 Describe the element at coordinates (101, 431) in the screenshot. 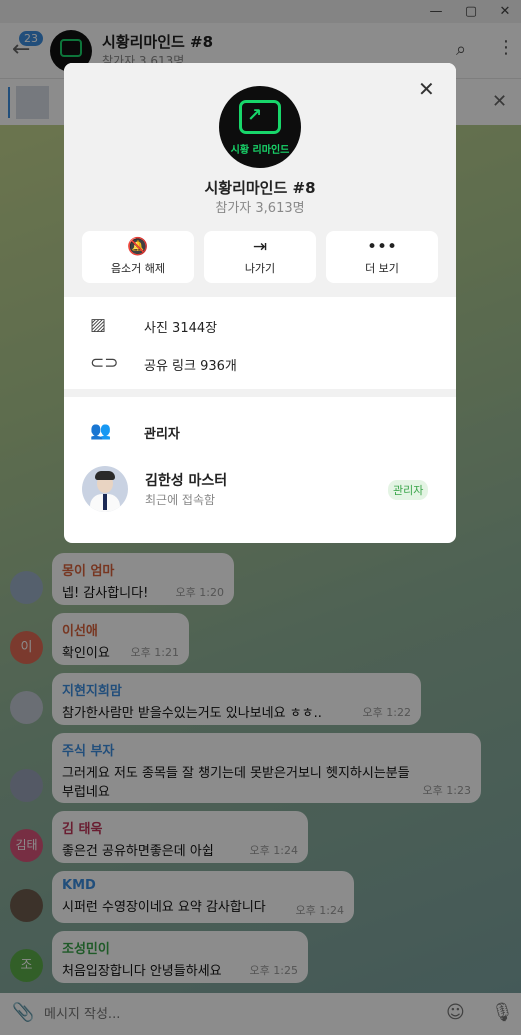

I see `users-icon: 👥` at that location.